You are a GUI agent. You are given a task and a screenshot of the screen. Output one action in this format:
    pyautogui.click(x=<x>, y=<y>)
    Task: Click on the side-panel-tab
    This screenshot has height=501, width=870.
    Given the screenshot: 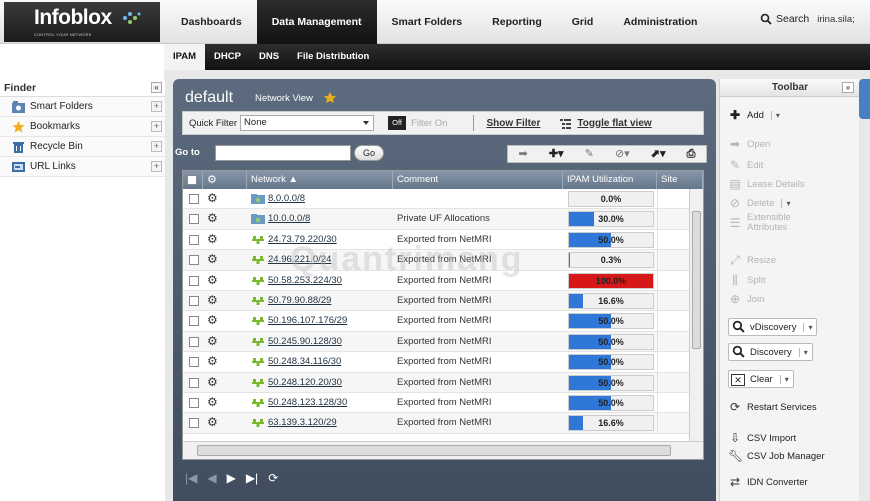 What is the action you would take?
    pyautogui.click(x=864, y=99)
    